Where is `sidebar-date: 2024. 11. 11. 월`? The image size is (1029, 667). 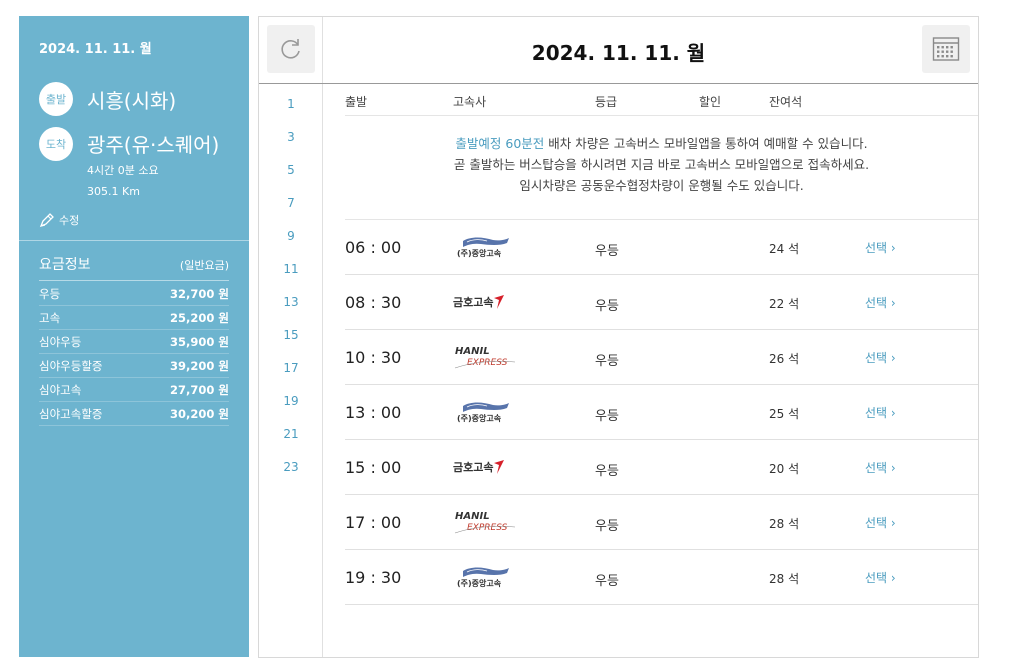 sidebar-date: 2024. 11. 11. 월 is located at coordinates (95, 49).